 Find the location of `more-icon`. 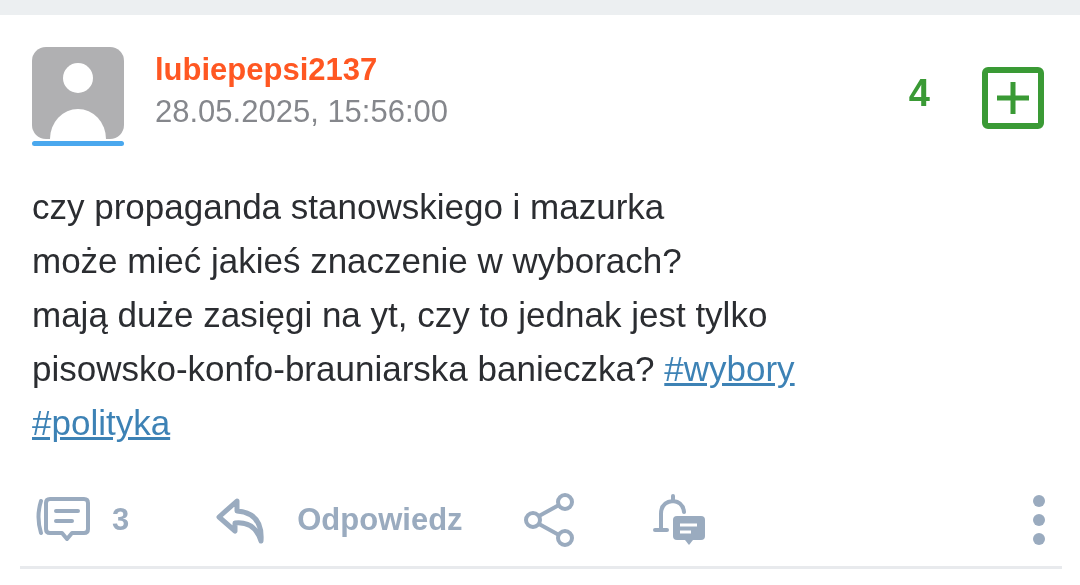

more-icon is located at coordinates (1039, 520).